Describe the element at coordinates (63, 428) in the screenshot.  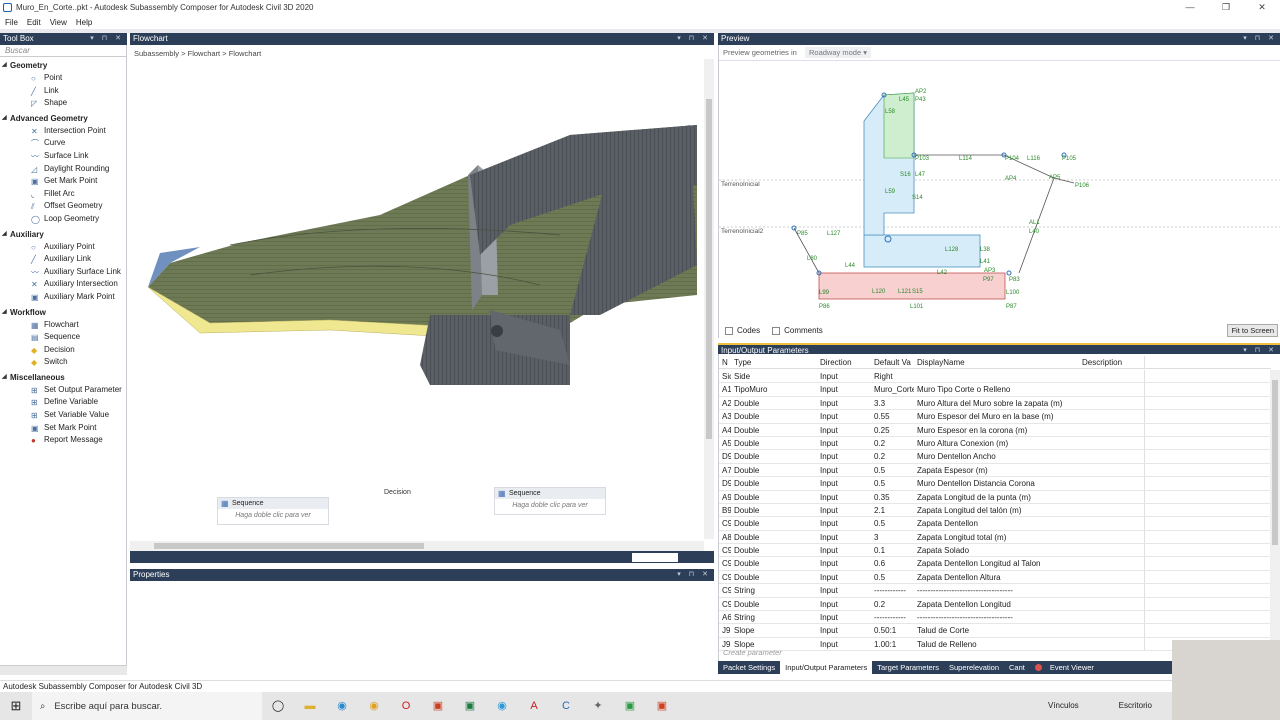
I see `tool-set-mark-point: ▣ Set Mark Point` at that location.